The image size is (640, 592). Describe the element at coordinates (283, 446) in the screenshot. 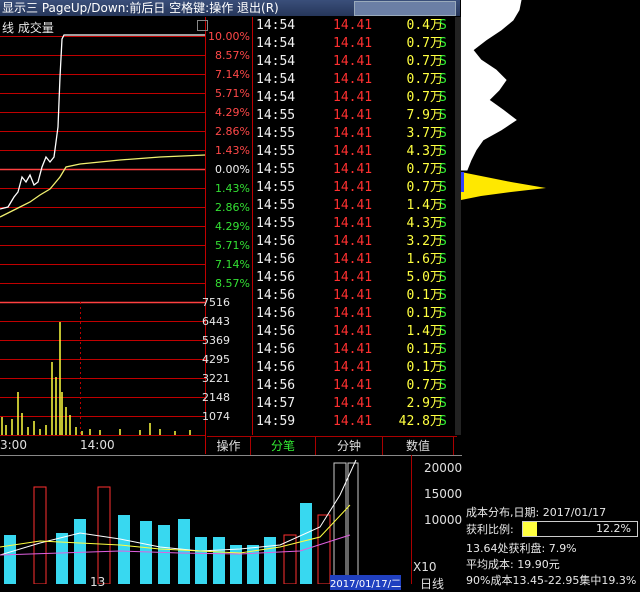

I see `tab-ticks: 分笔` at that location.